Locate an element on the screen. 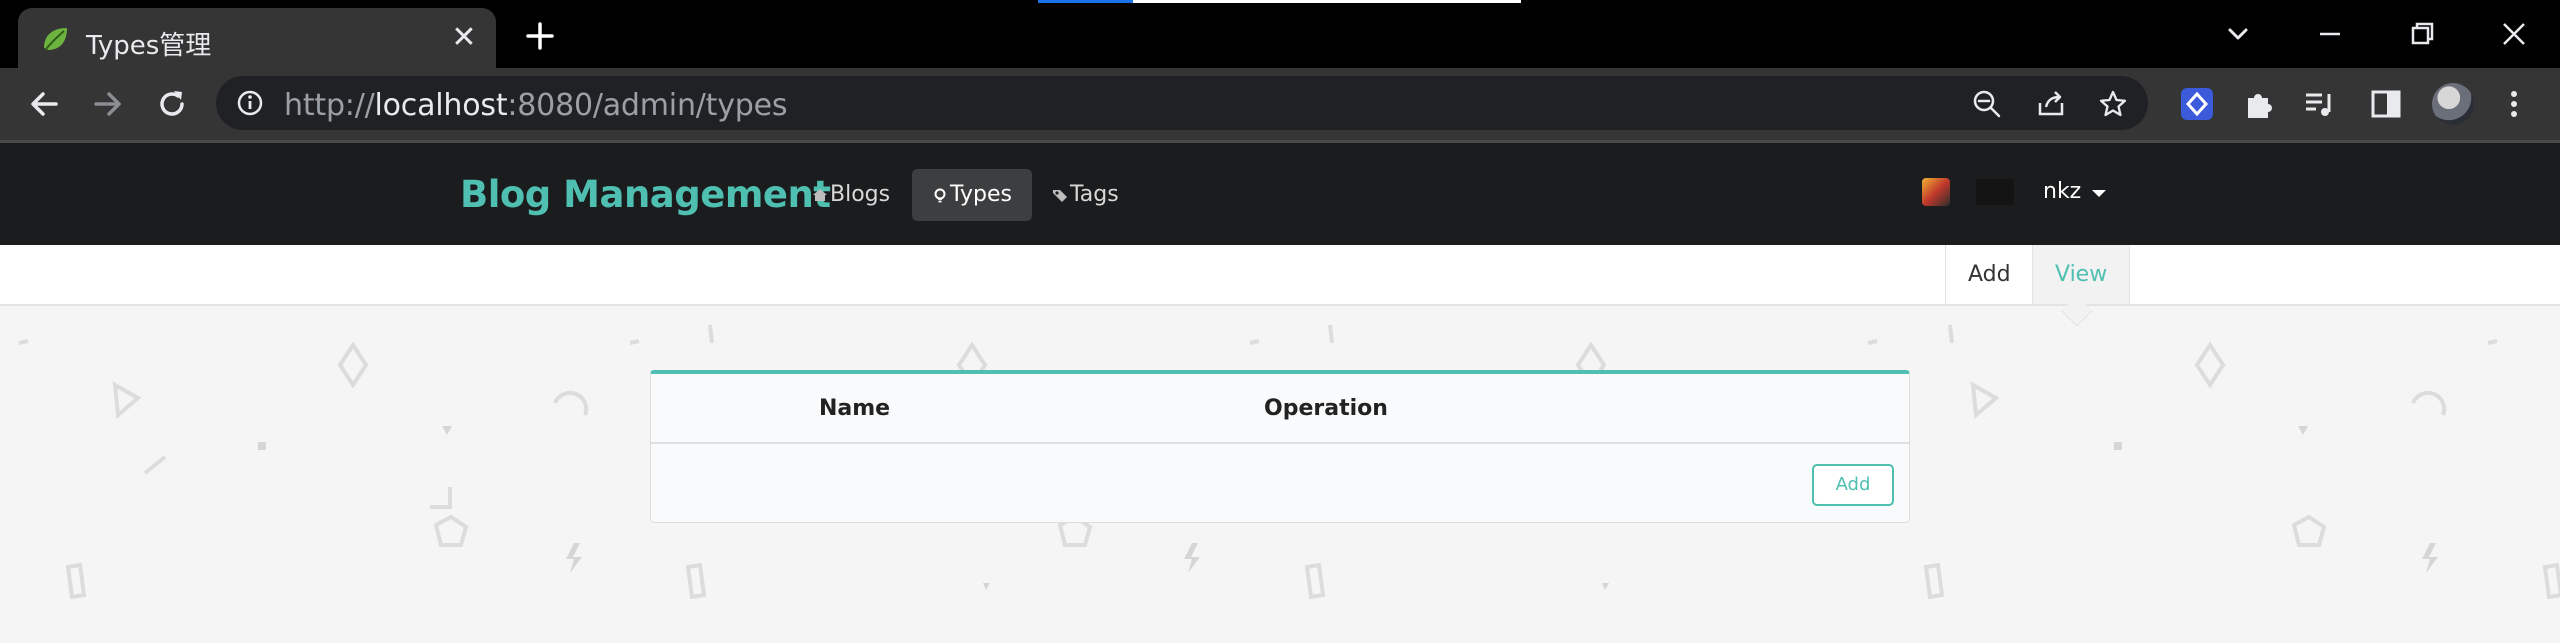  nav-item-tags: Tags is located at coordinates (1085, 195).